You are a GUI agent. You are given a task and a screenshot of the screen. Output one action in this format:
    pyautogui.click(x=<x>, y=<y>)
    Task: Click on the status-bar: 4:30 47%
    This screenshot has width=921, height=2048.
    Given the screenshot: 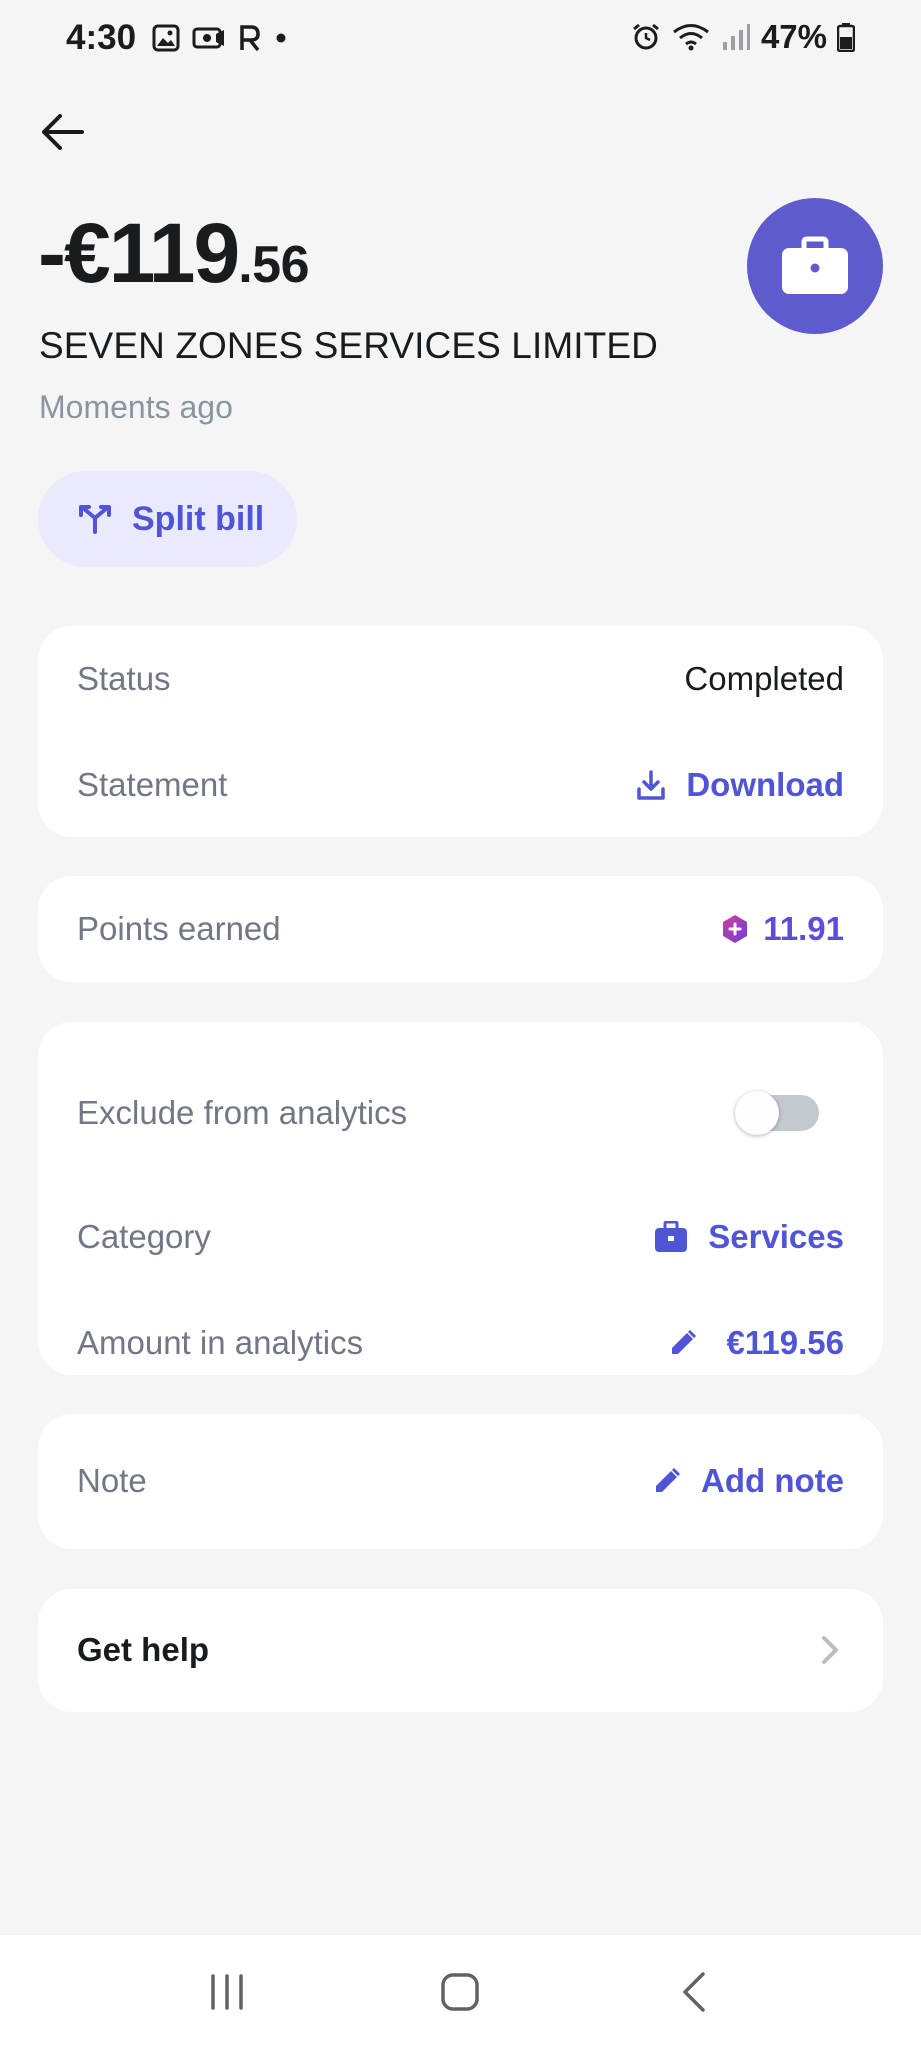 What is the action you would take?
    pyautogui.click(x=460, y=38)
    